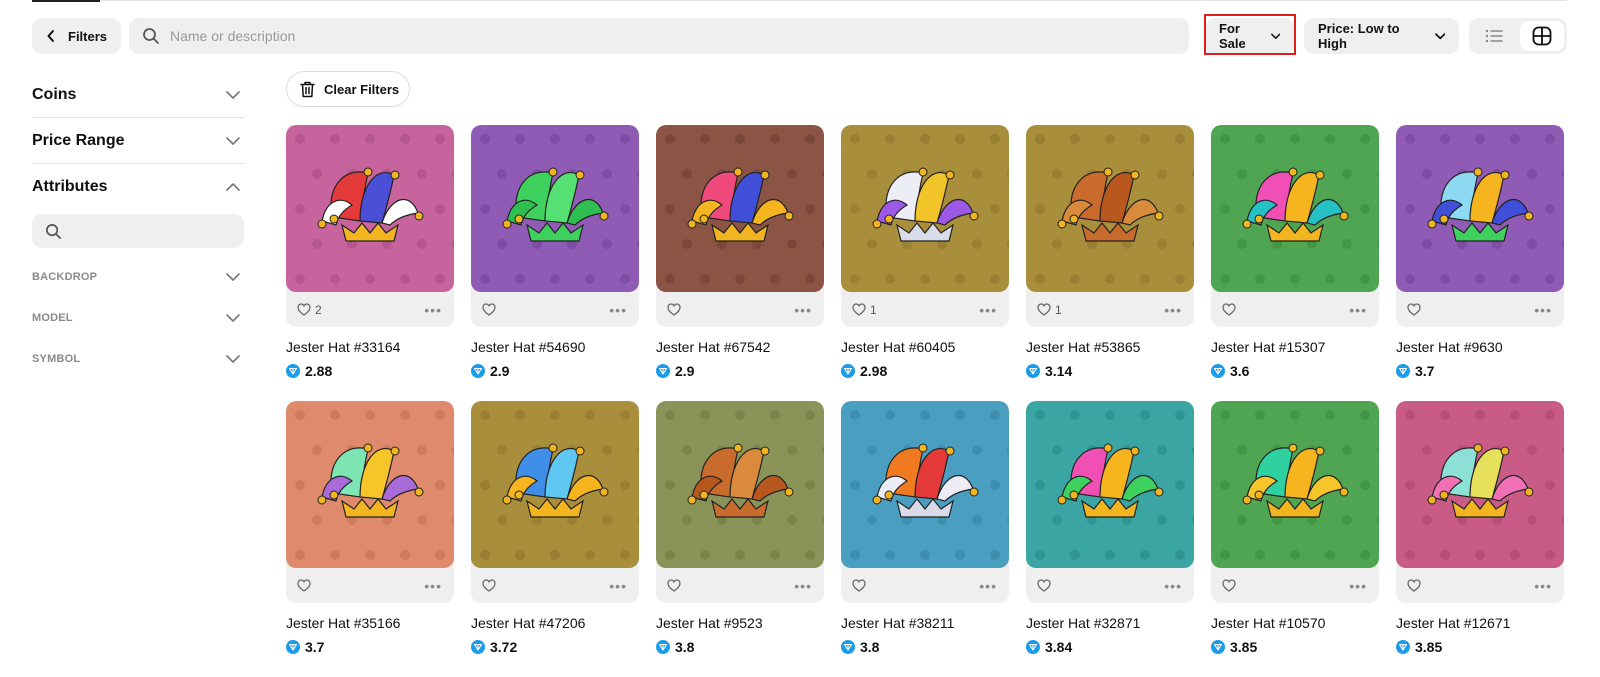 This screenshot has height=677, width=1600. I want to click on nft-card: ••• Jester Hat #32871 3.84, so click(1110, 528).